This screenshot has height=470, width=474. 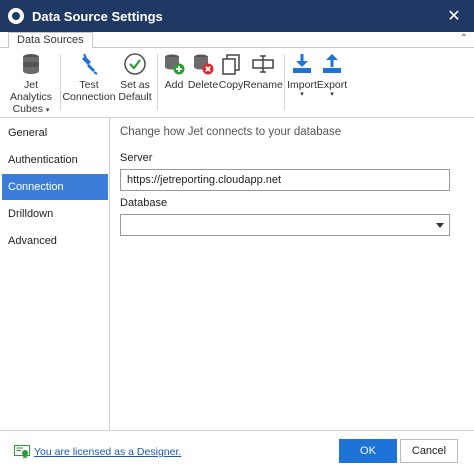 What do you see at coordinates (332, 63) in the screenshot?
I see `export-icon` at bounding box center [332, 63].